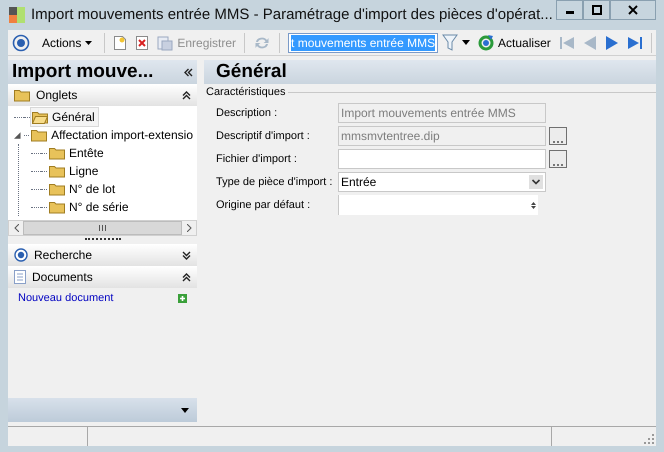  Describe the element at coordinates (17, 15) in the screenshot. I see `app-icon` at that location.